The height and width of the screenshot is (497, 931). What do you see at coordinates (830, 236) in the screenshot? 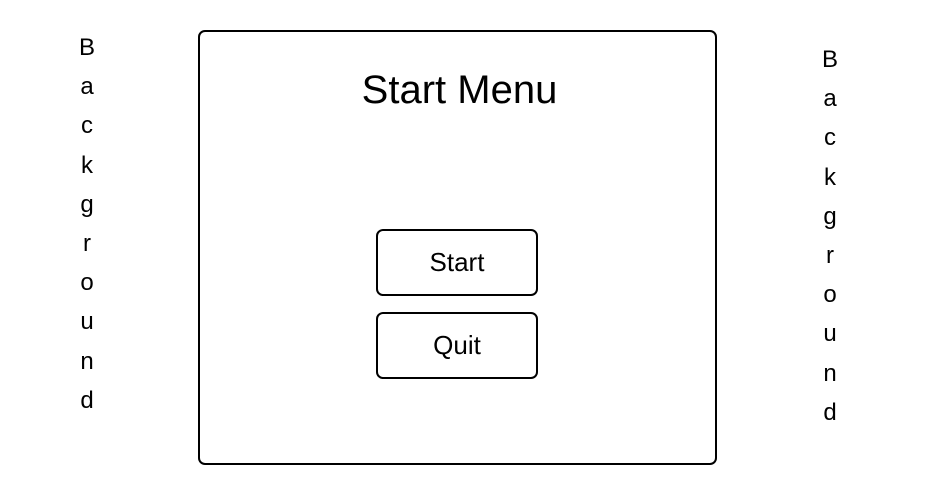
I see `background-label-right: B a c k g r o u n d` at bounding box center [830, 236].